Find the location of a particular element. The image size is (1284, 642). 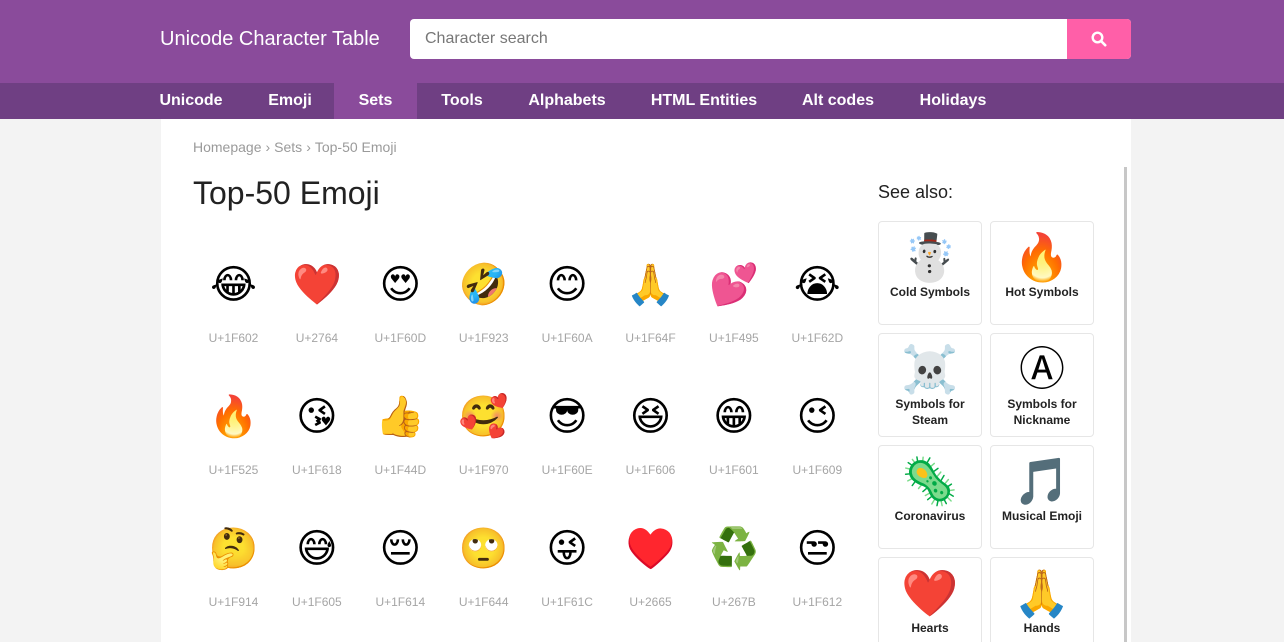

see-also-card: 🔥 Hot Symbols is located at coordinates (1042, 273).